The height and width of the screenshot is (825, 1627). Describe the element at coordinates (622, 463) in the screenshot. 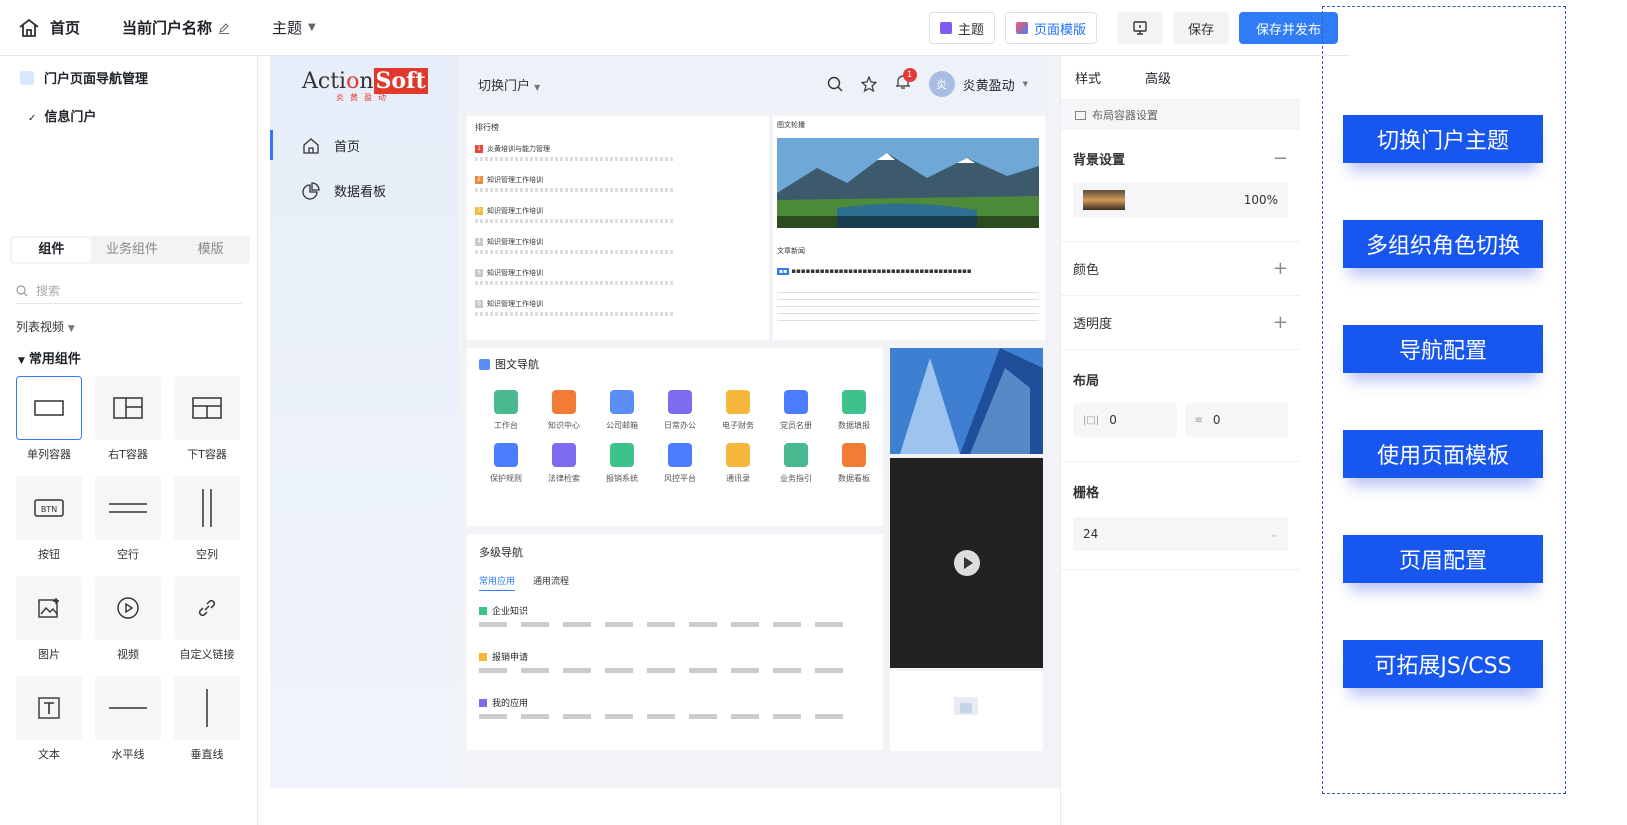

I see `image-nav-item: 报销系统` at that location.